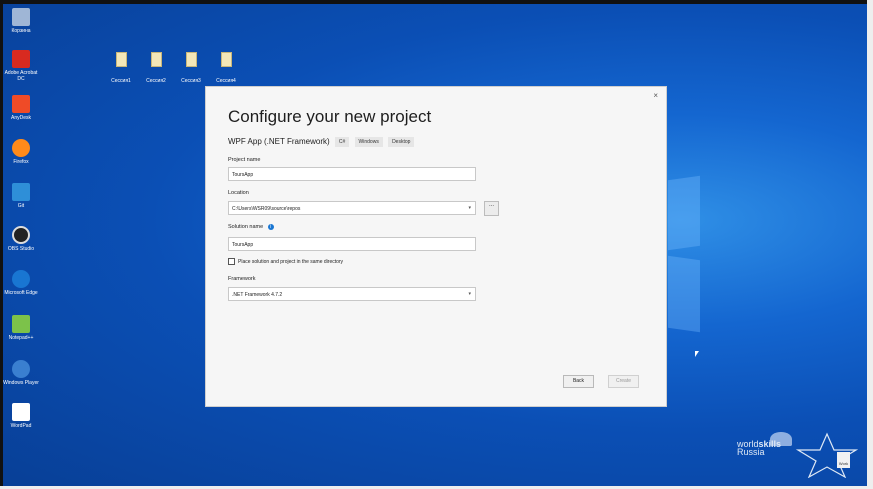  Describe the element at coordinates (121, 69) in the screenshot. I see `desktop-file-1: Сессия1` at that location.